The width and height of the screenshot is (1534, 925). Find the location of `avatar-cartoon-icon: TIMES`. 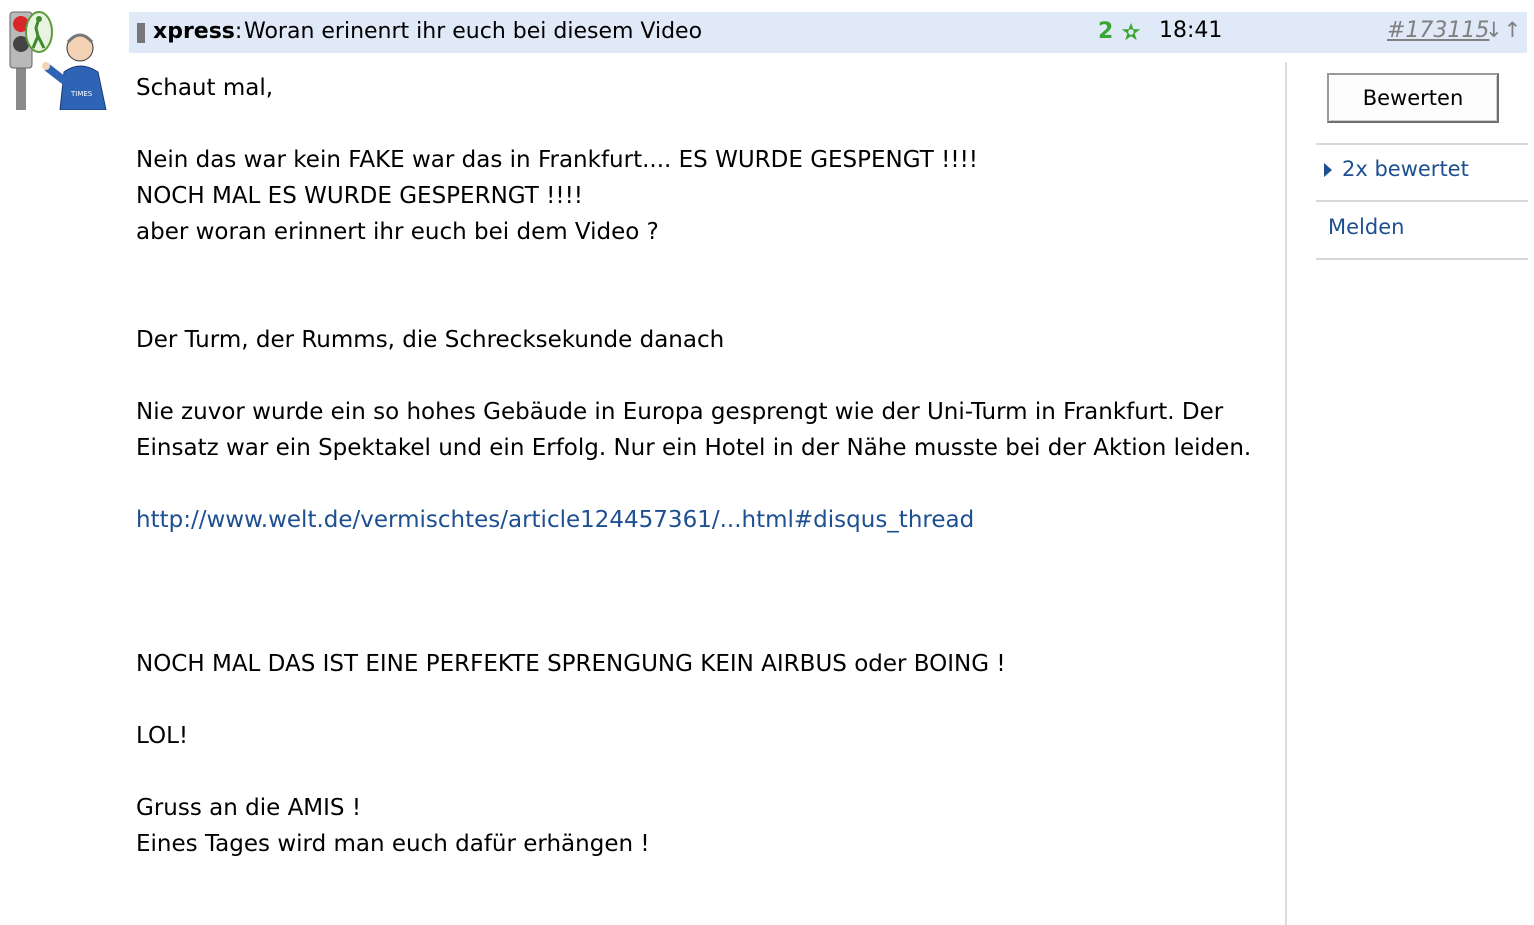

avatar-cartoon-icon: TIMES is located at coordinates (58, 60).